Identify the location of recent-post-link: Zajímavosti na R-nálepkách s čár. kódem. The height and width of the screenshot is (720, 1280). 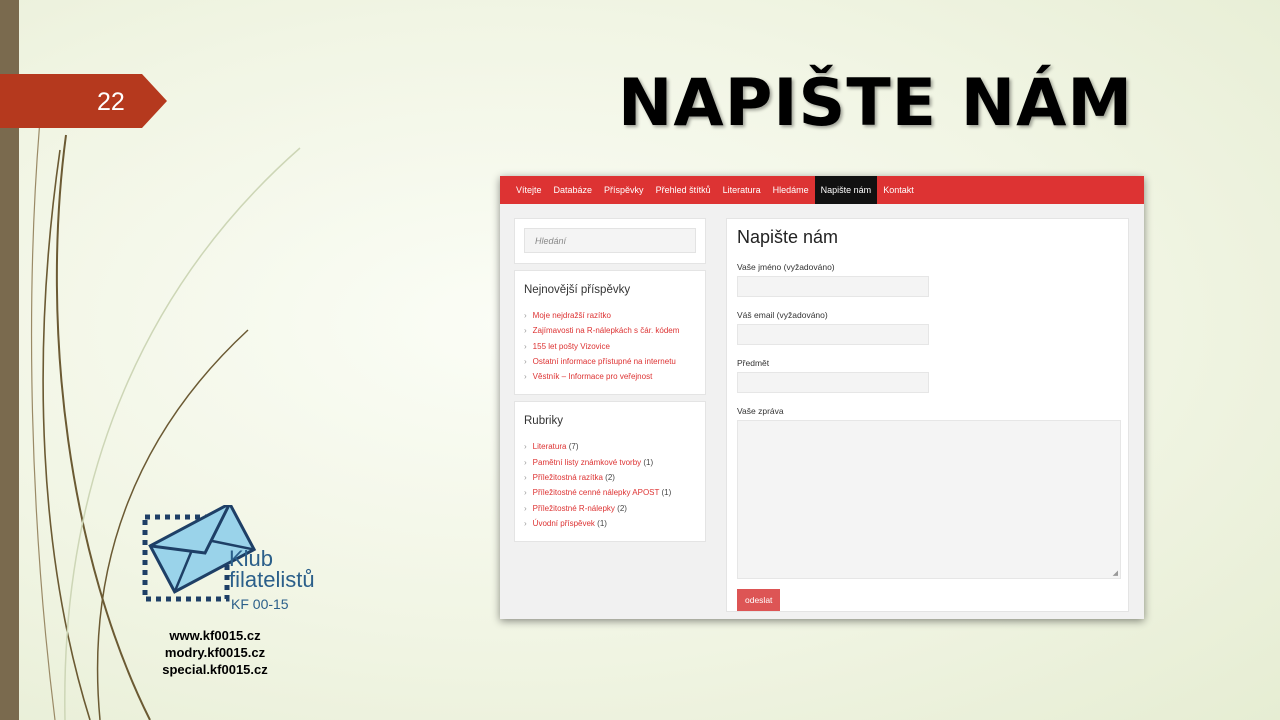
(610, 330).